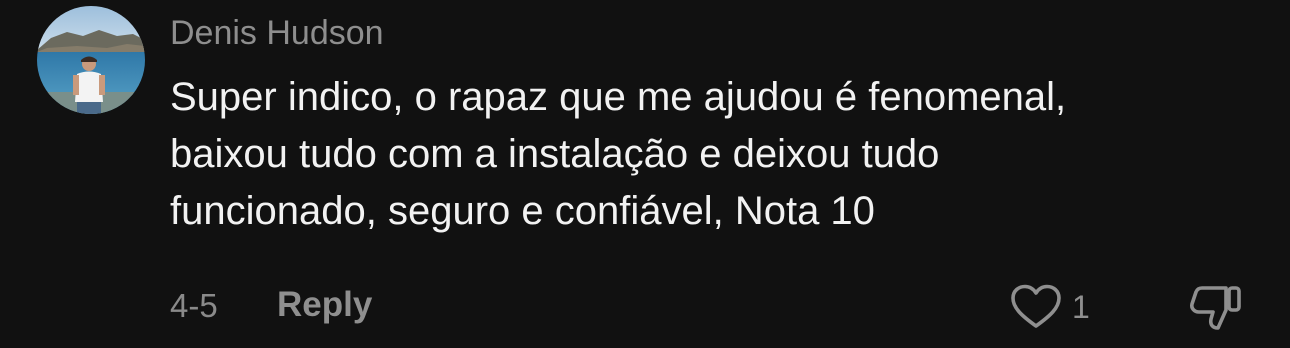 The height and width of the screenshot is (348, 1290). What do you see at coordinates (324, 305) in the screenshot?
I see `reply-button: Reply` at bounding box center [324, 305].